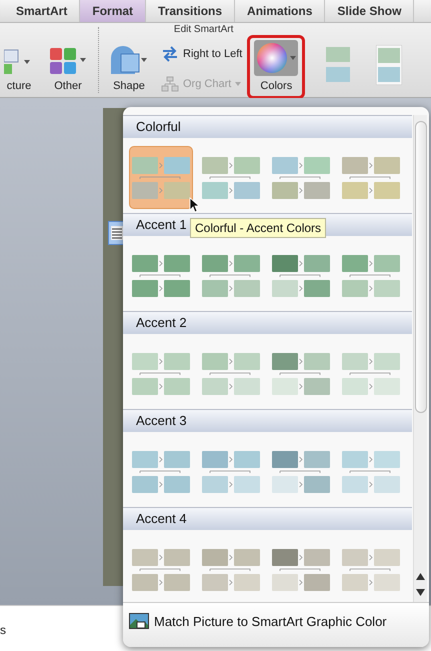  I want to click on colors-button: Colors, so click(276, 67).